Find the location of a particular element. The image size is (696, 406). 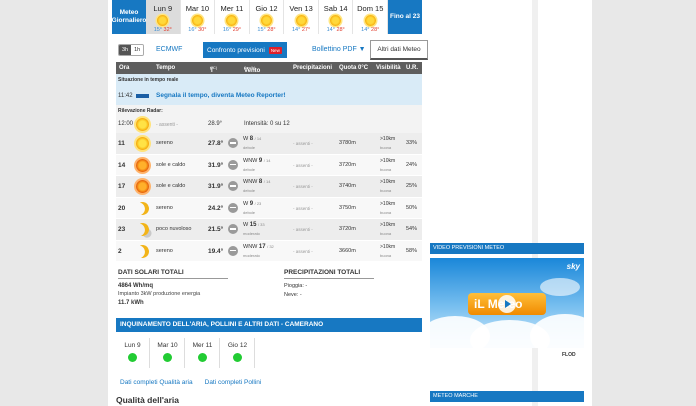

day-tab: Ven 13 14° 27° is located at coordinates (301, 17).